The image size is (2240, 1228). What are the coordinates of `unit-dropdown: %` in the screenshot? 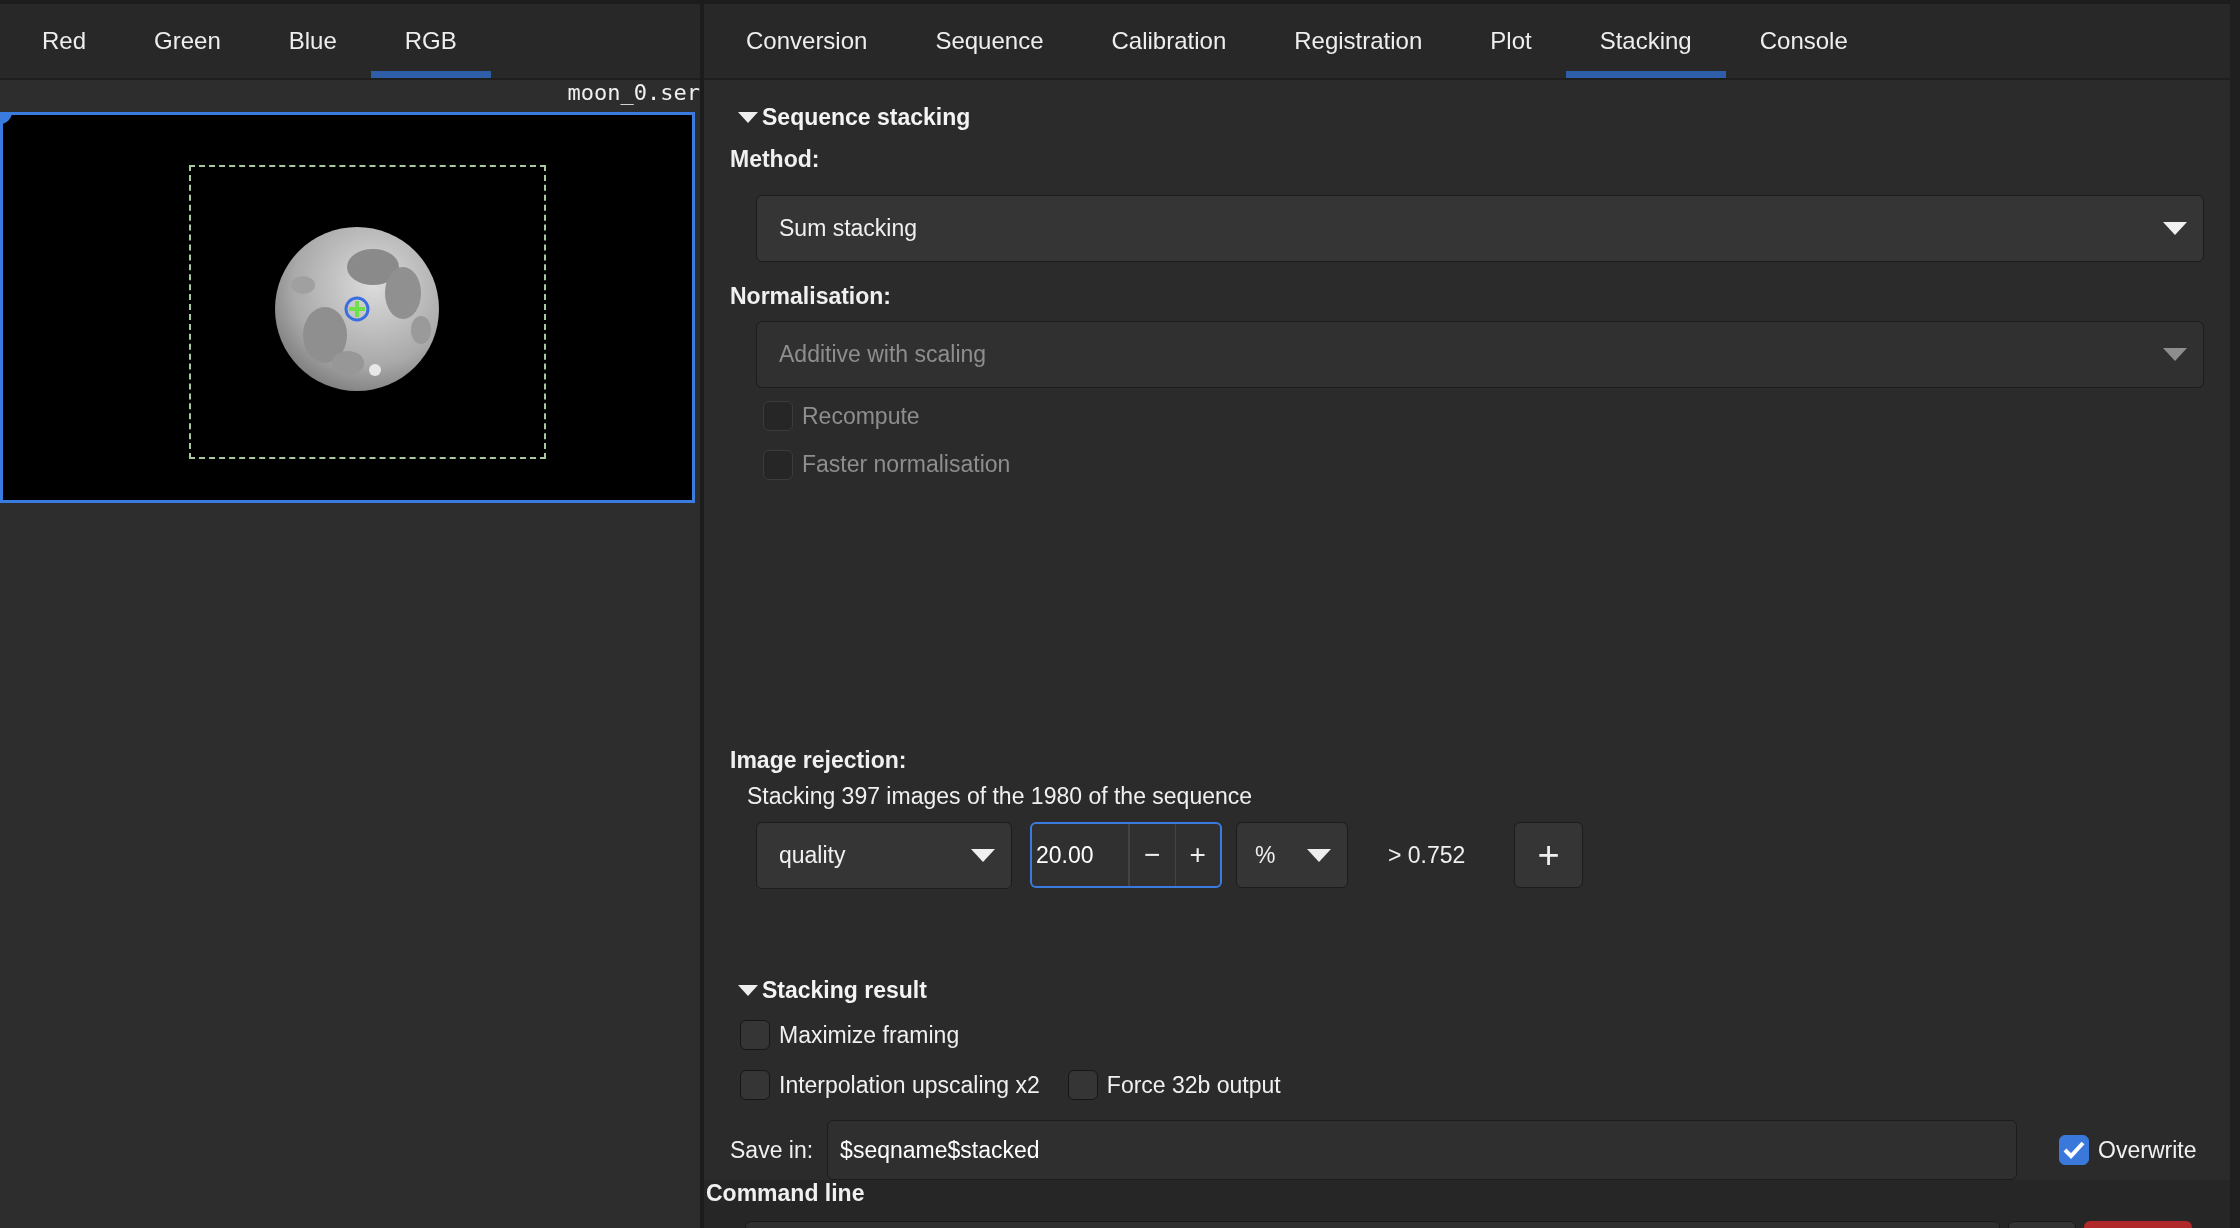 It's located at (1292, 855).